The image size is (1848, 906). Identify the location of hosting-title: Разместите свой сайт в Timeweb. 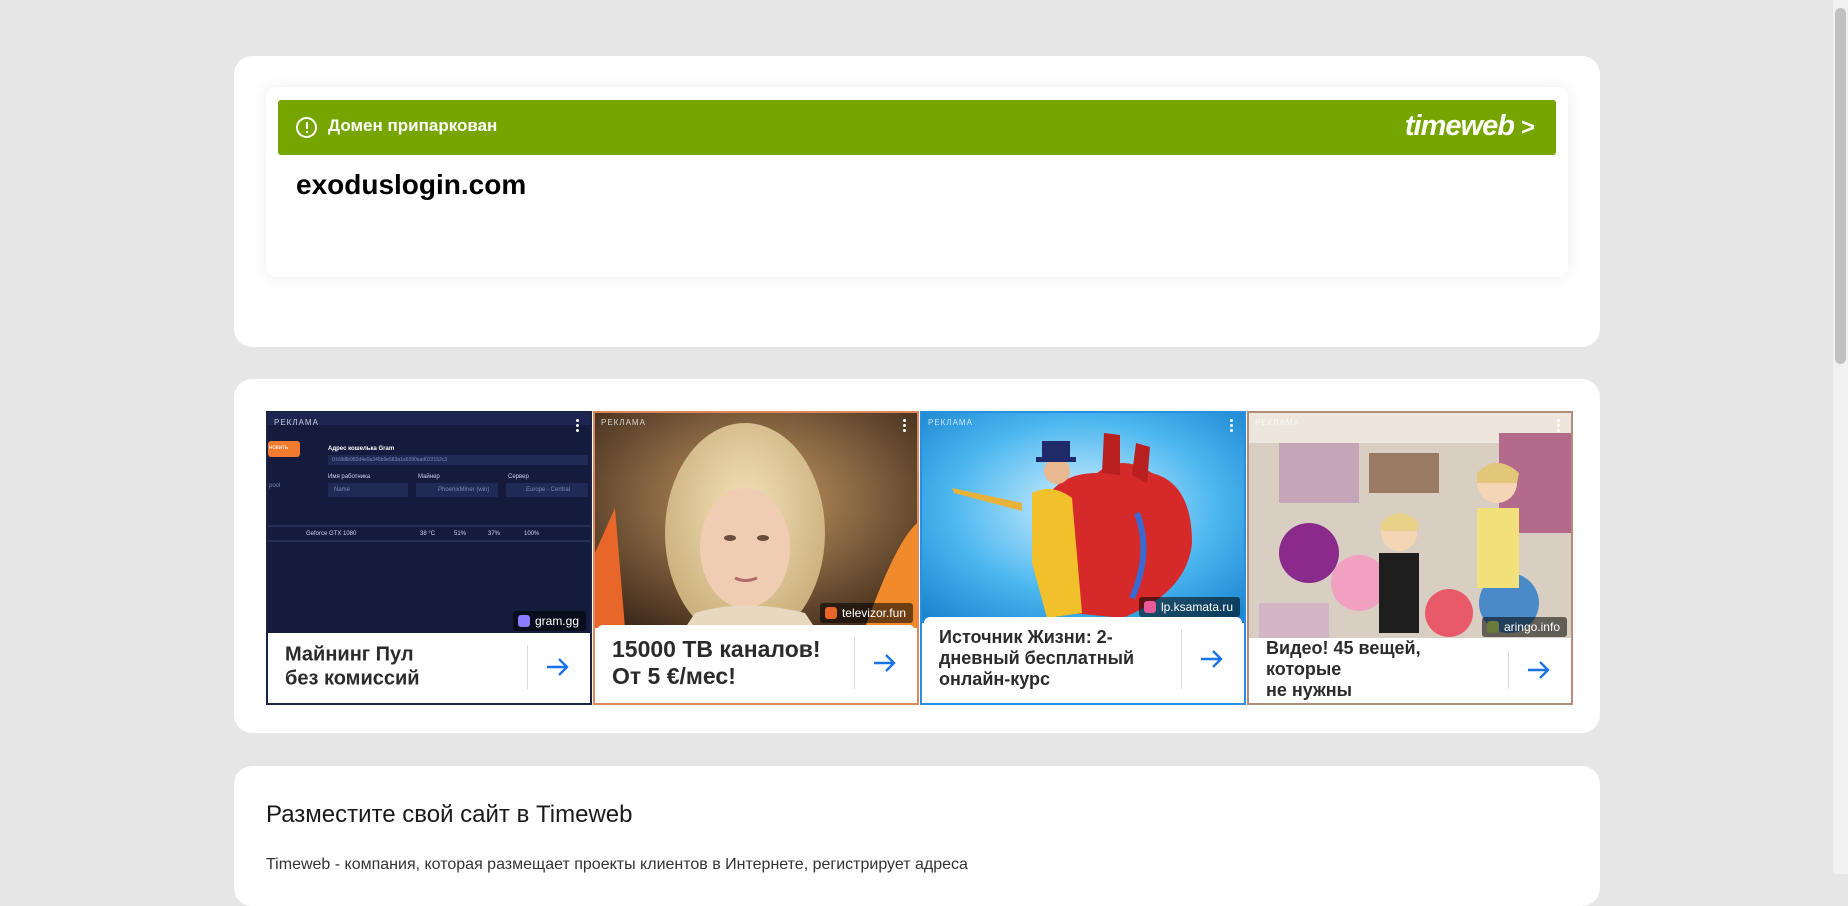
(449, 814).